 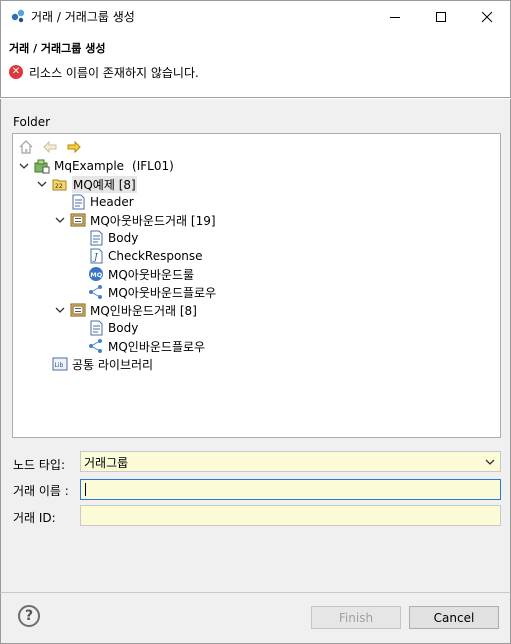 What do you see at coordinates (123, 238) in the screenshot?
I see `tree-label-out-body: Body` at bounding box center [123, 238].